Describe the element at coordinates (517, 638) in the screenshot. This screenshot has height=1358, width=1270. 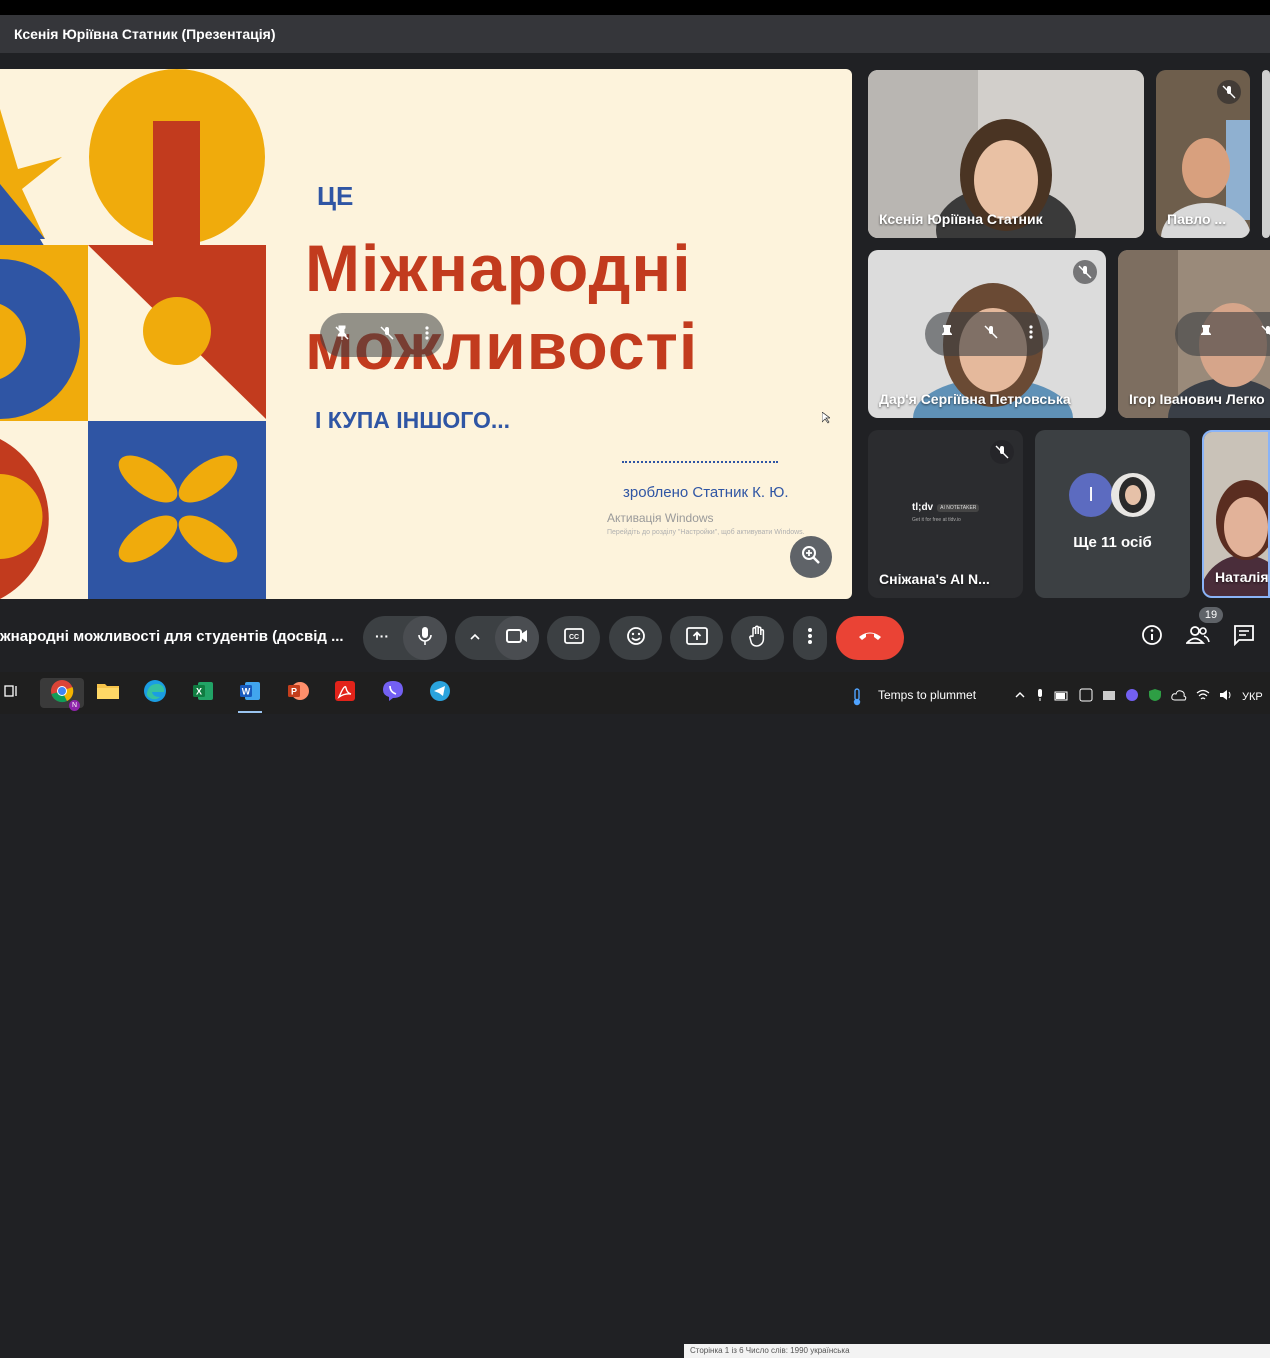
I see `camera-button` at that location.